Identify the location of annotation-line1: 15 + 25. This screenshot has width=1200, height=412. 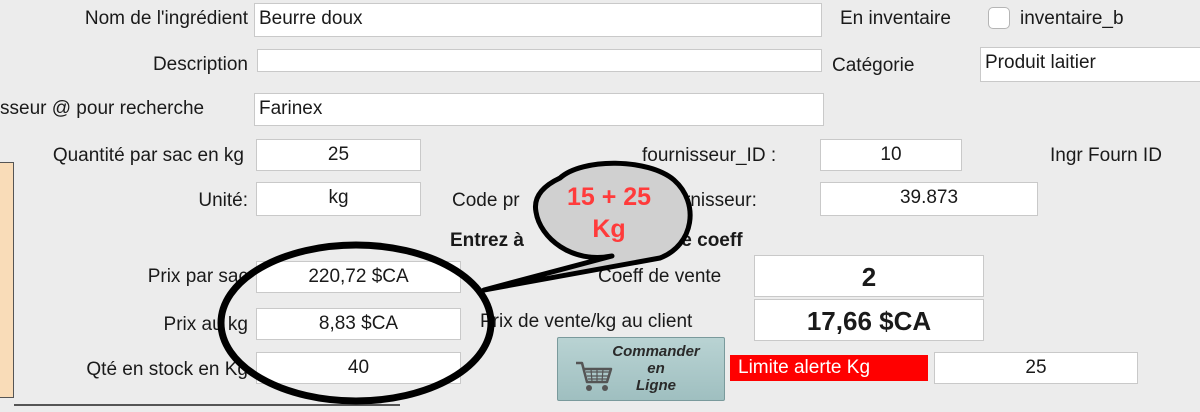
(609, 197).